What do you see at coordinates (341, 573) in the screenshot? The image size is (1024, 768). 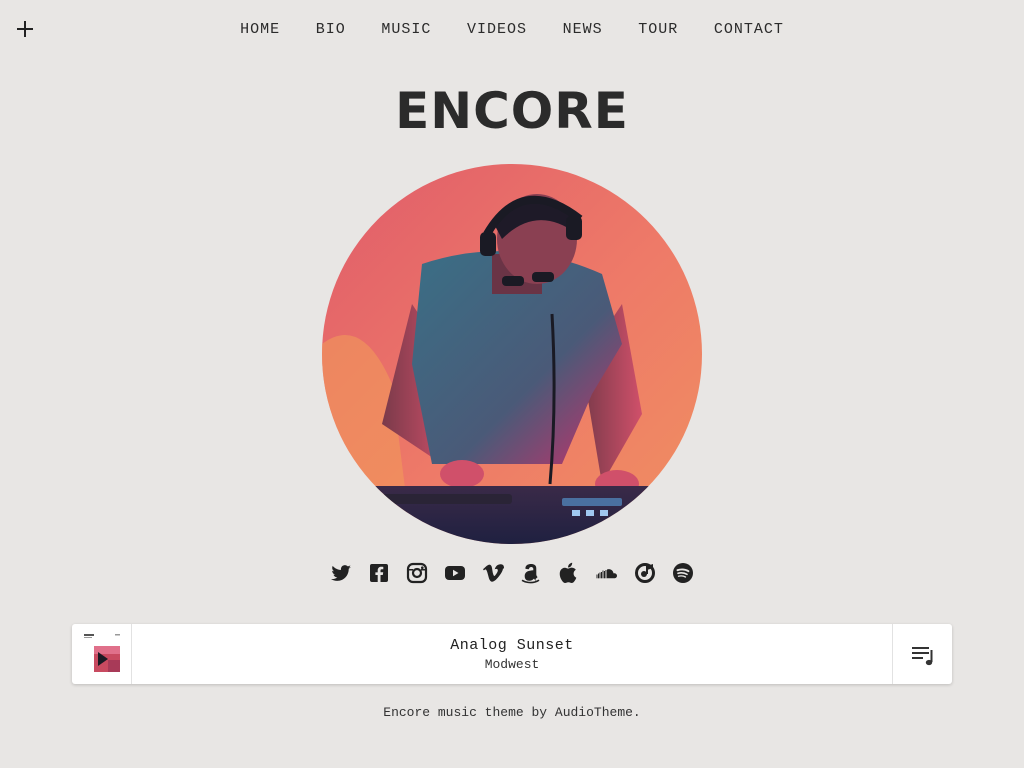 I see `twitter-icon` at bounding box center [341, 573].